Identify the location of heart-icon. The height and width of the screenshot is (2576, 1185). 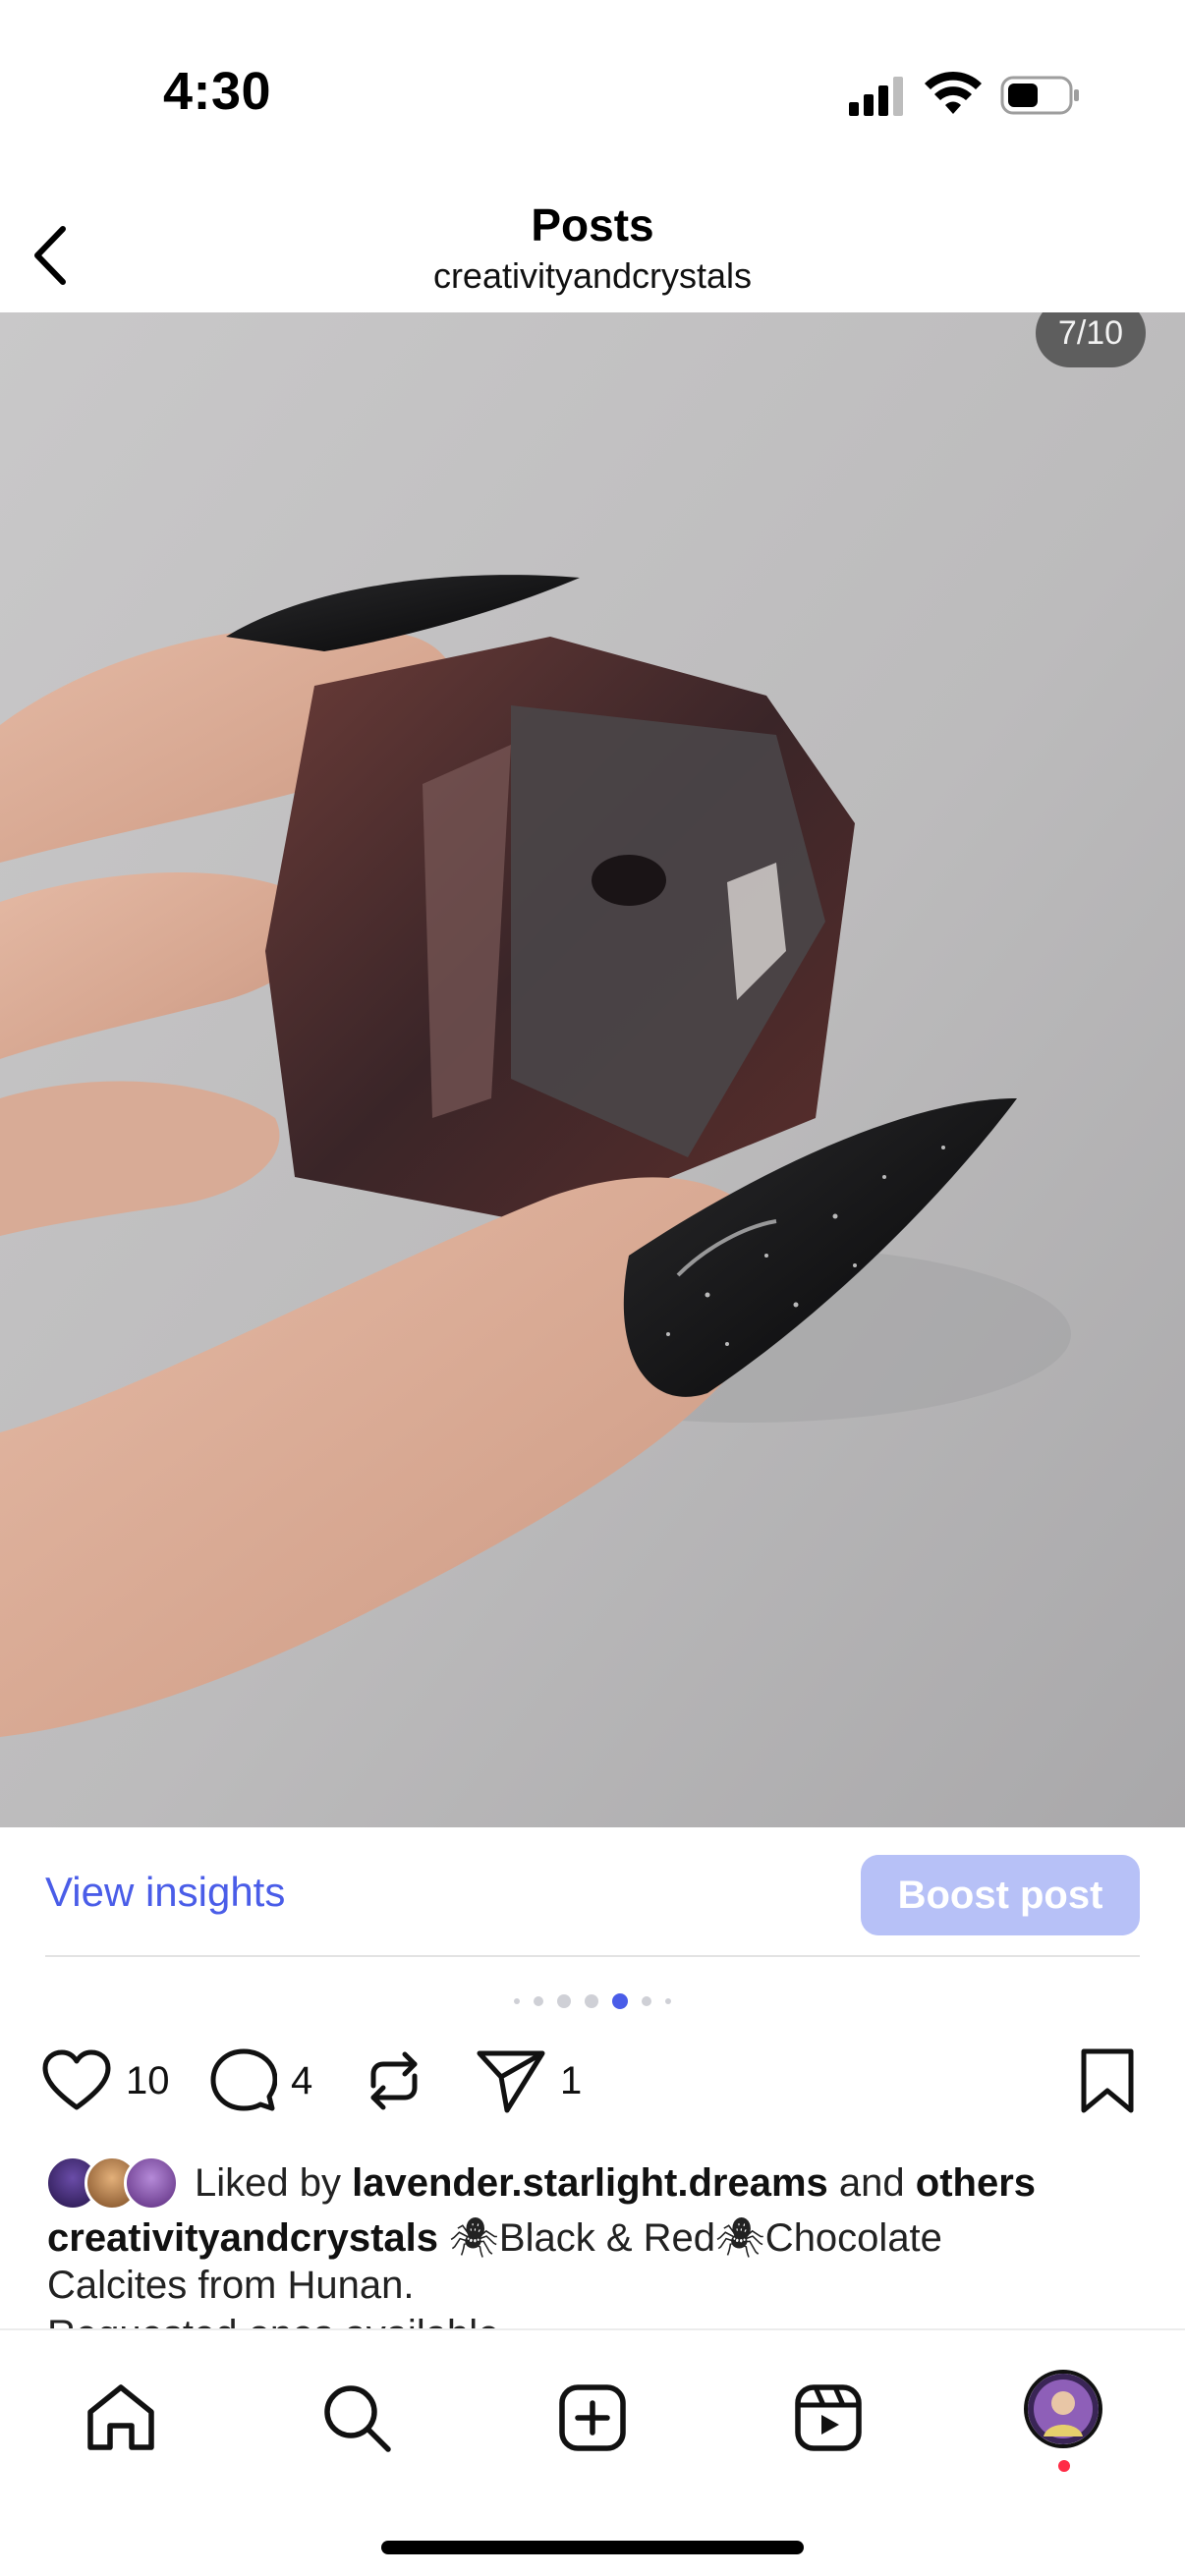
(76, 2079).